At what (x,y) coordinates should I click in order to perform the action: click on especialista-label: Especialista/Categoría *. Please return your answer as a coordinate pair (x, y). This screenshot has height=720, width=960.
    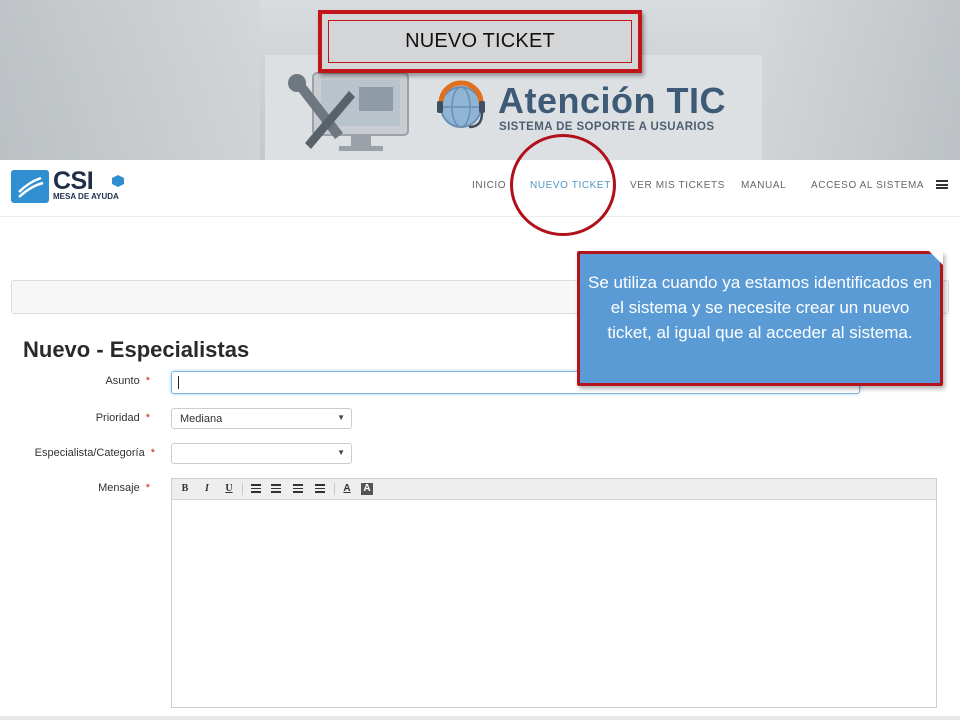
    Looking at the image, I should click on (95, 453).